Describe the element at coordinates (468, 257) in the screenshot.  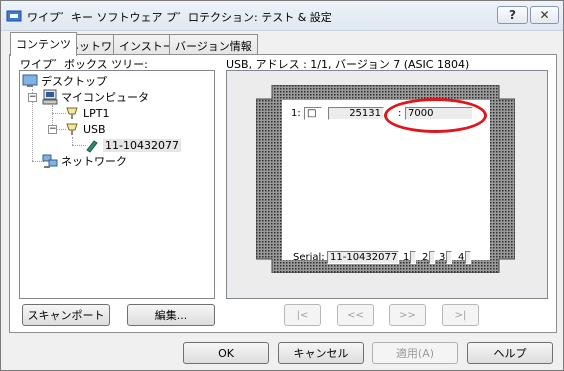
I see `port-4-box` at that location.